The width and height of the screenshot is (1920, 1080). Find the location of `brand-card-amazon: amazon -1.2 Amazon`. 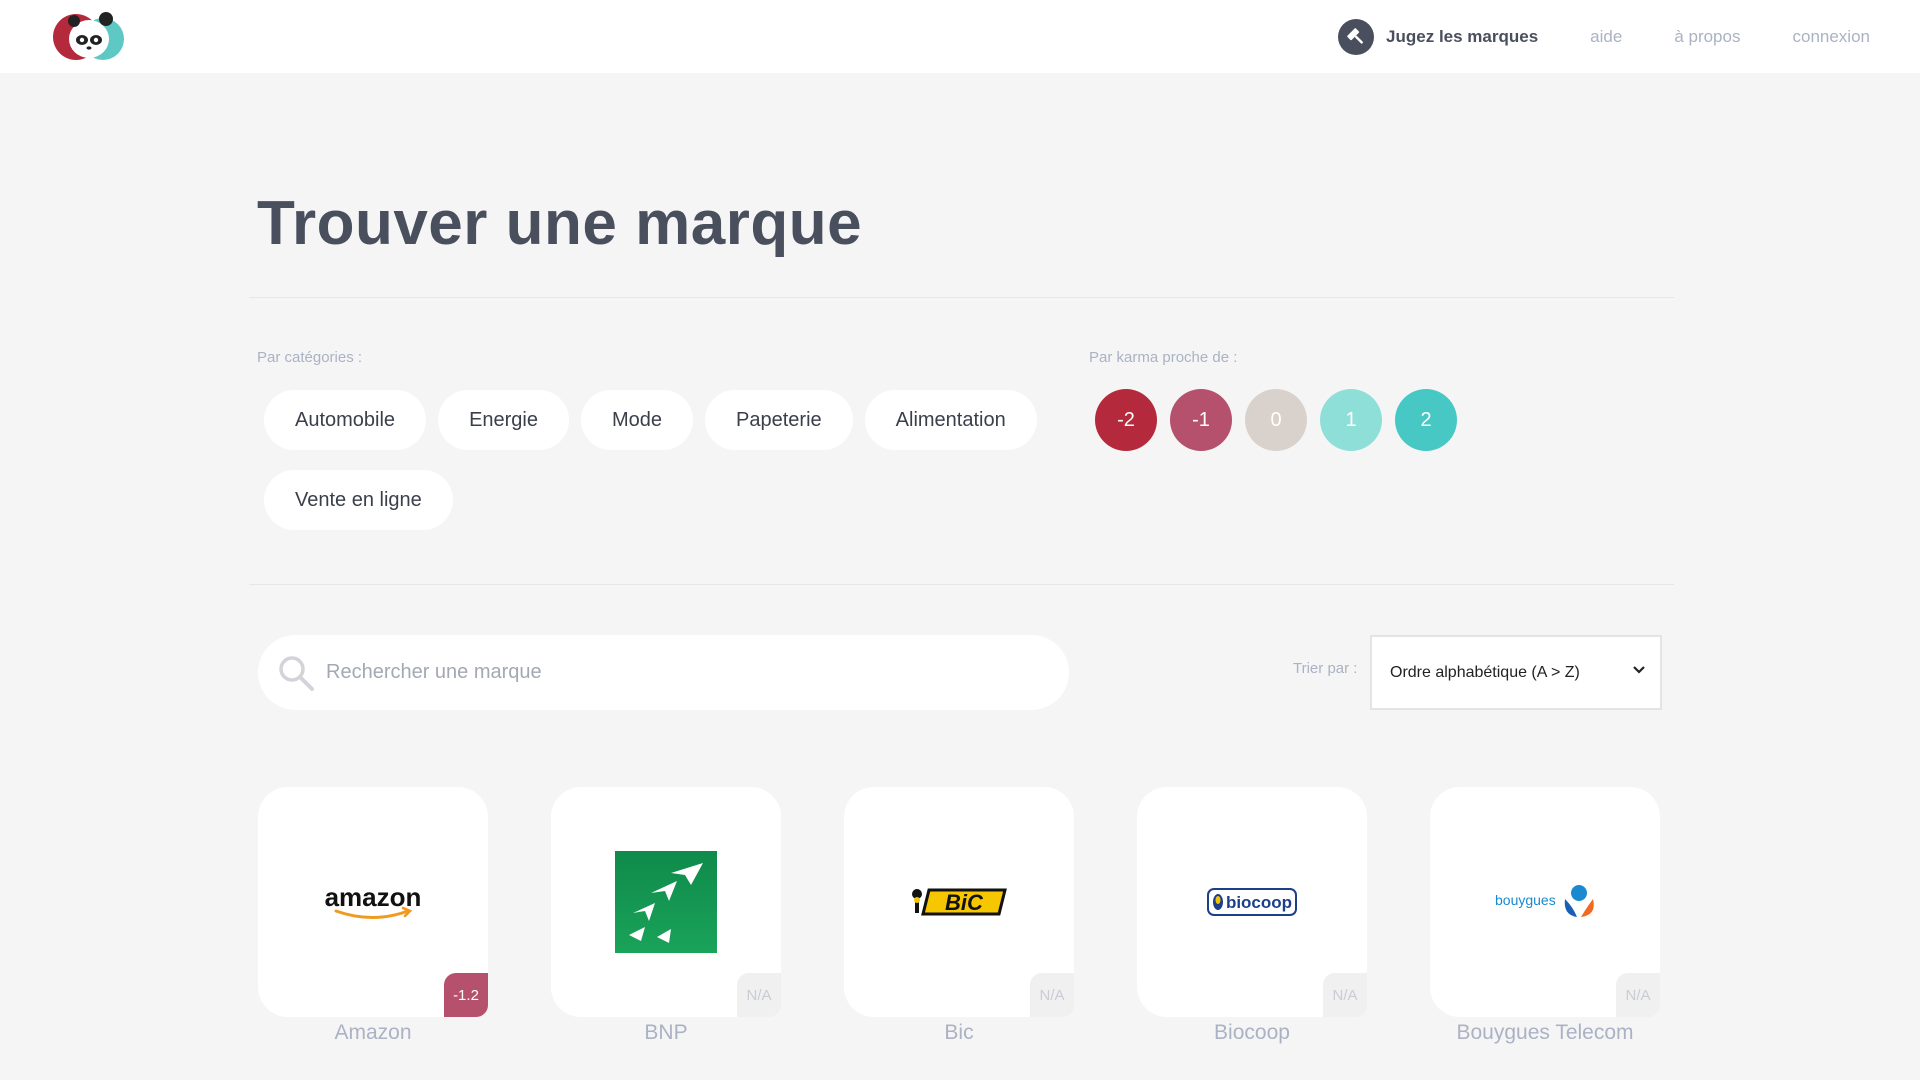

brand-card-amazon: amazon -1.2 Amazon is located at coordinates (373, 916).